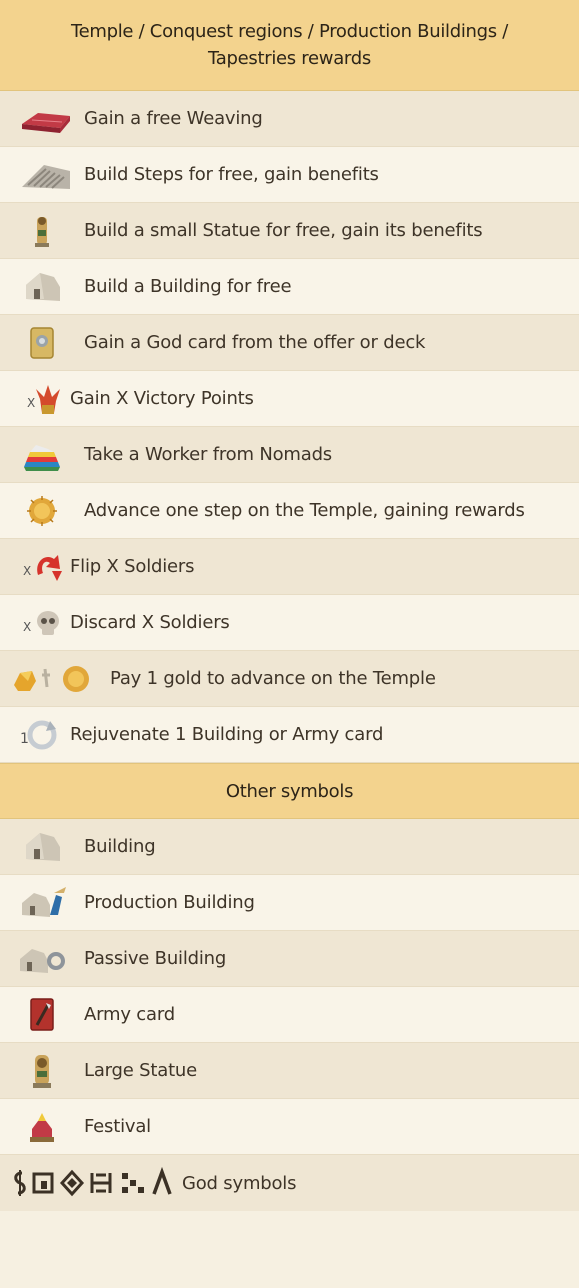 Image resolution: width=579 pixels, height=1288 pixels. I want to click on row-weaving: Gain a free Weaving, so click(289, 119).